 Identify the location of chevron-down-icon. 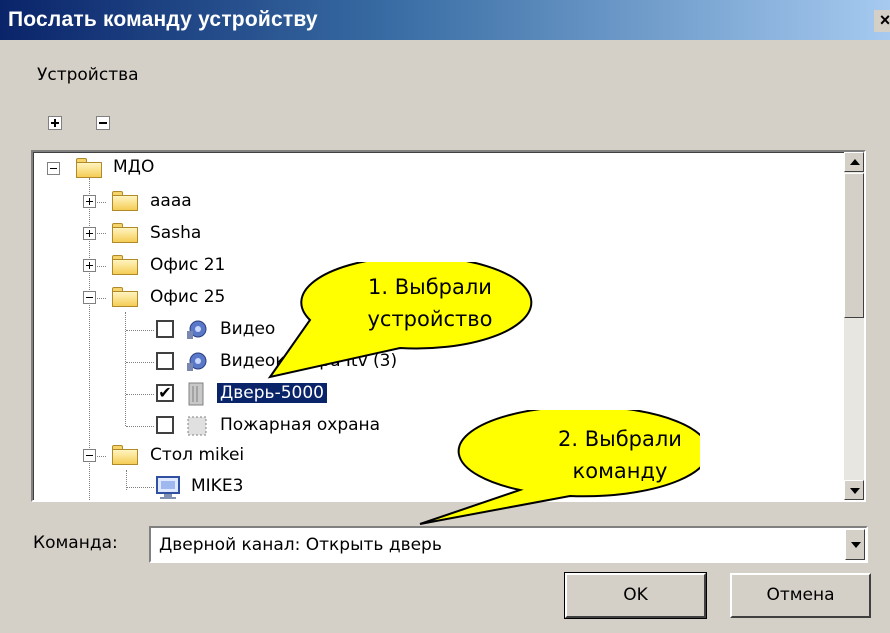
(856, 545).